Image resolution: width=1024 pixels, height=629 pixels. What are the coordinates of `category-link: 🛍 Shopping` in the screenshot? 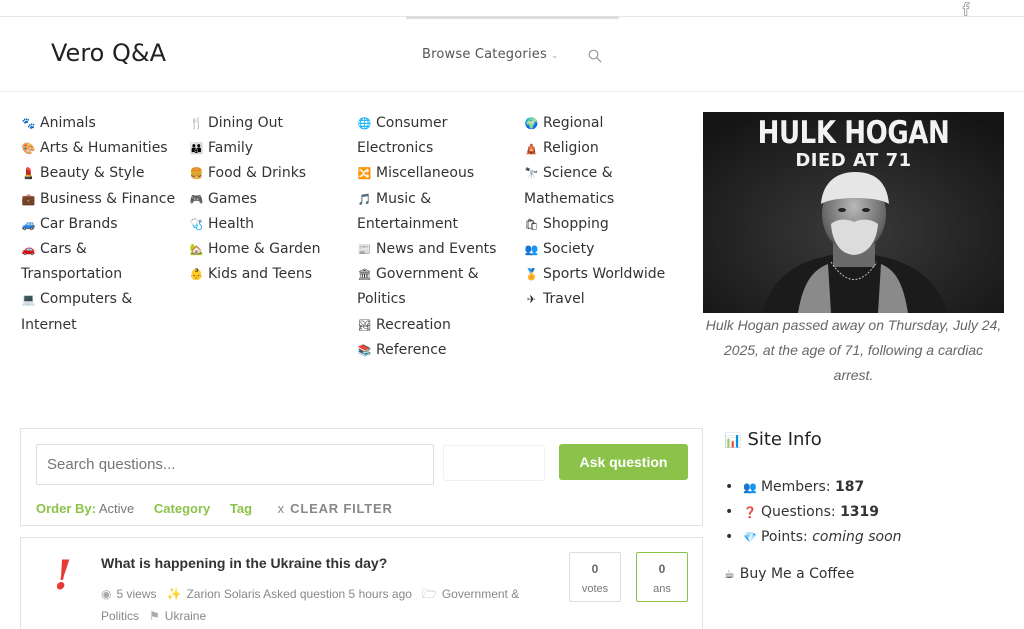 It's located at (604, 224).